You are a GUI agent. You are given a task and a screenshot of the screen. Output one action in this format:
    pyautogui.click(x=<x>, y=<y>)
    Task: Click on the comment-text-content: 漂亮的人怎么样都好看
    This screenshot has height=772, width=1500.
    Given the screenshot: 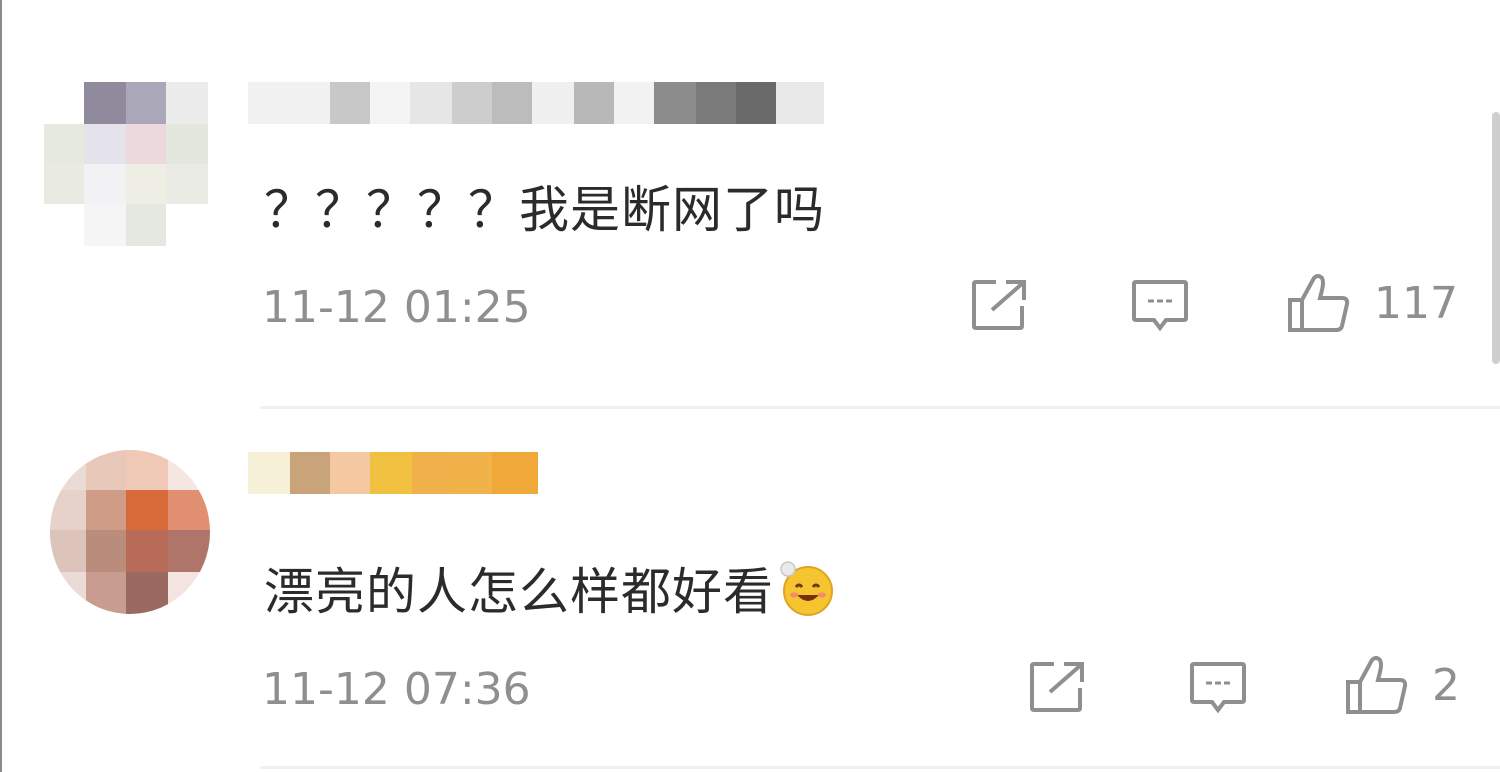 What is the action you would take?
    pyautogui.click(x=519, y=592)
    